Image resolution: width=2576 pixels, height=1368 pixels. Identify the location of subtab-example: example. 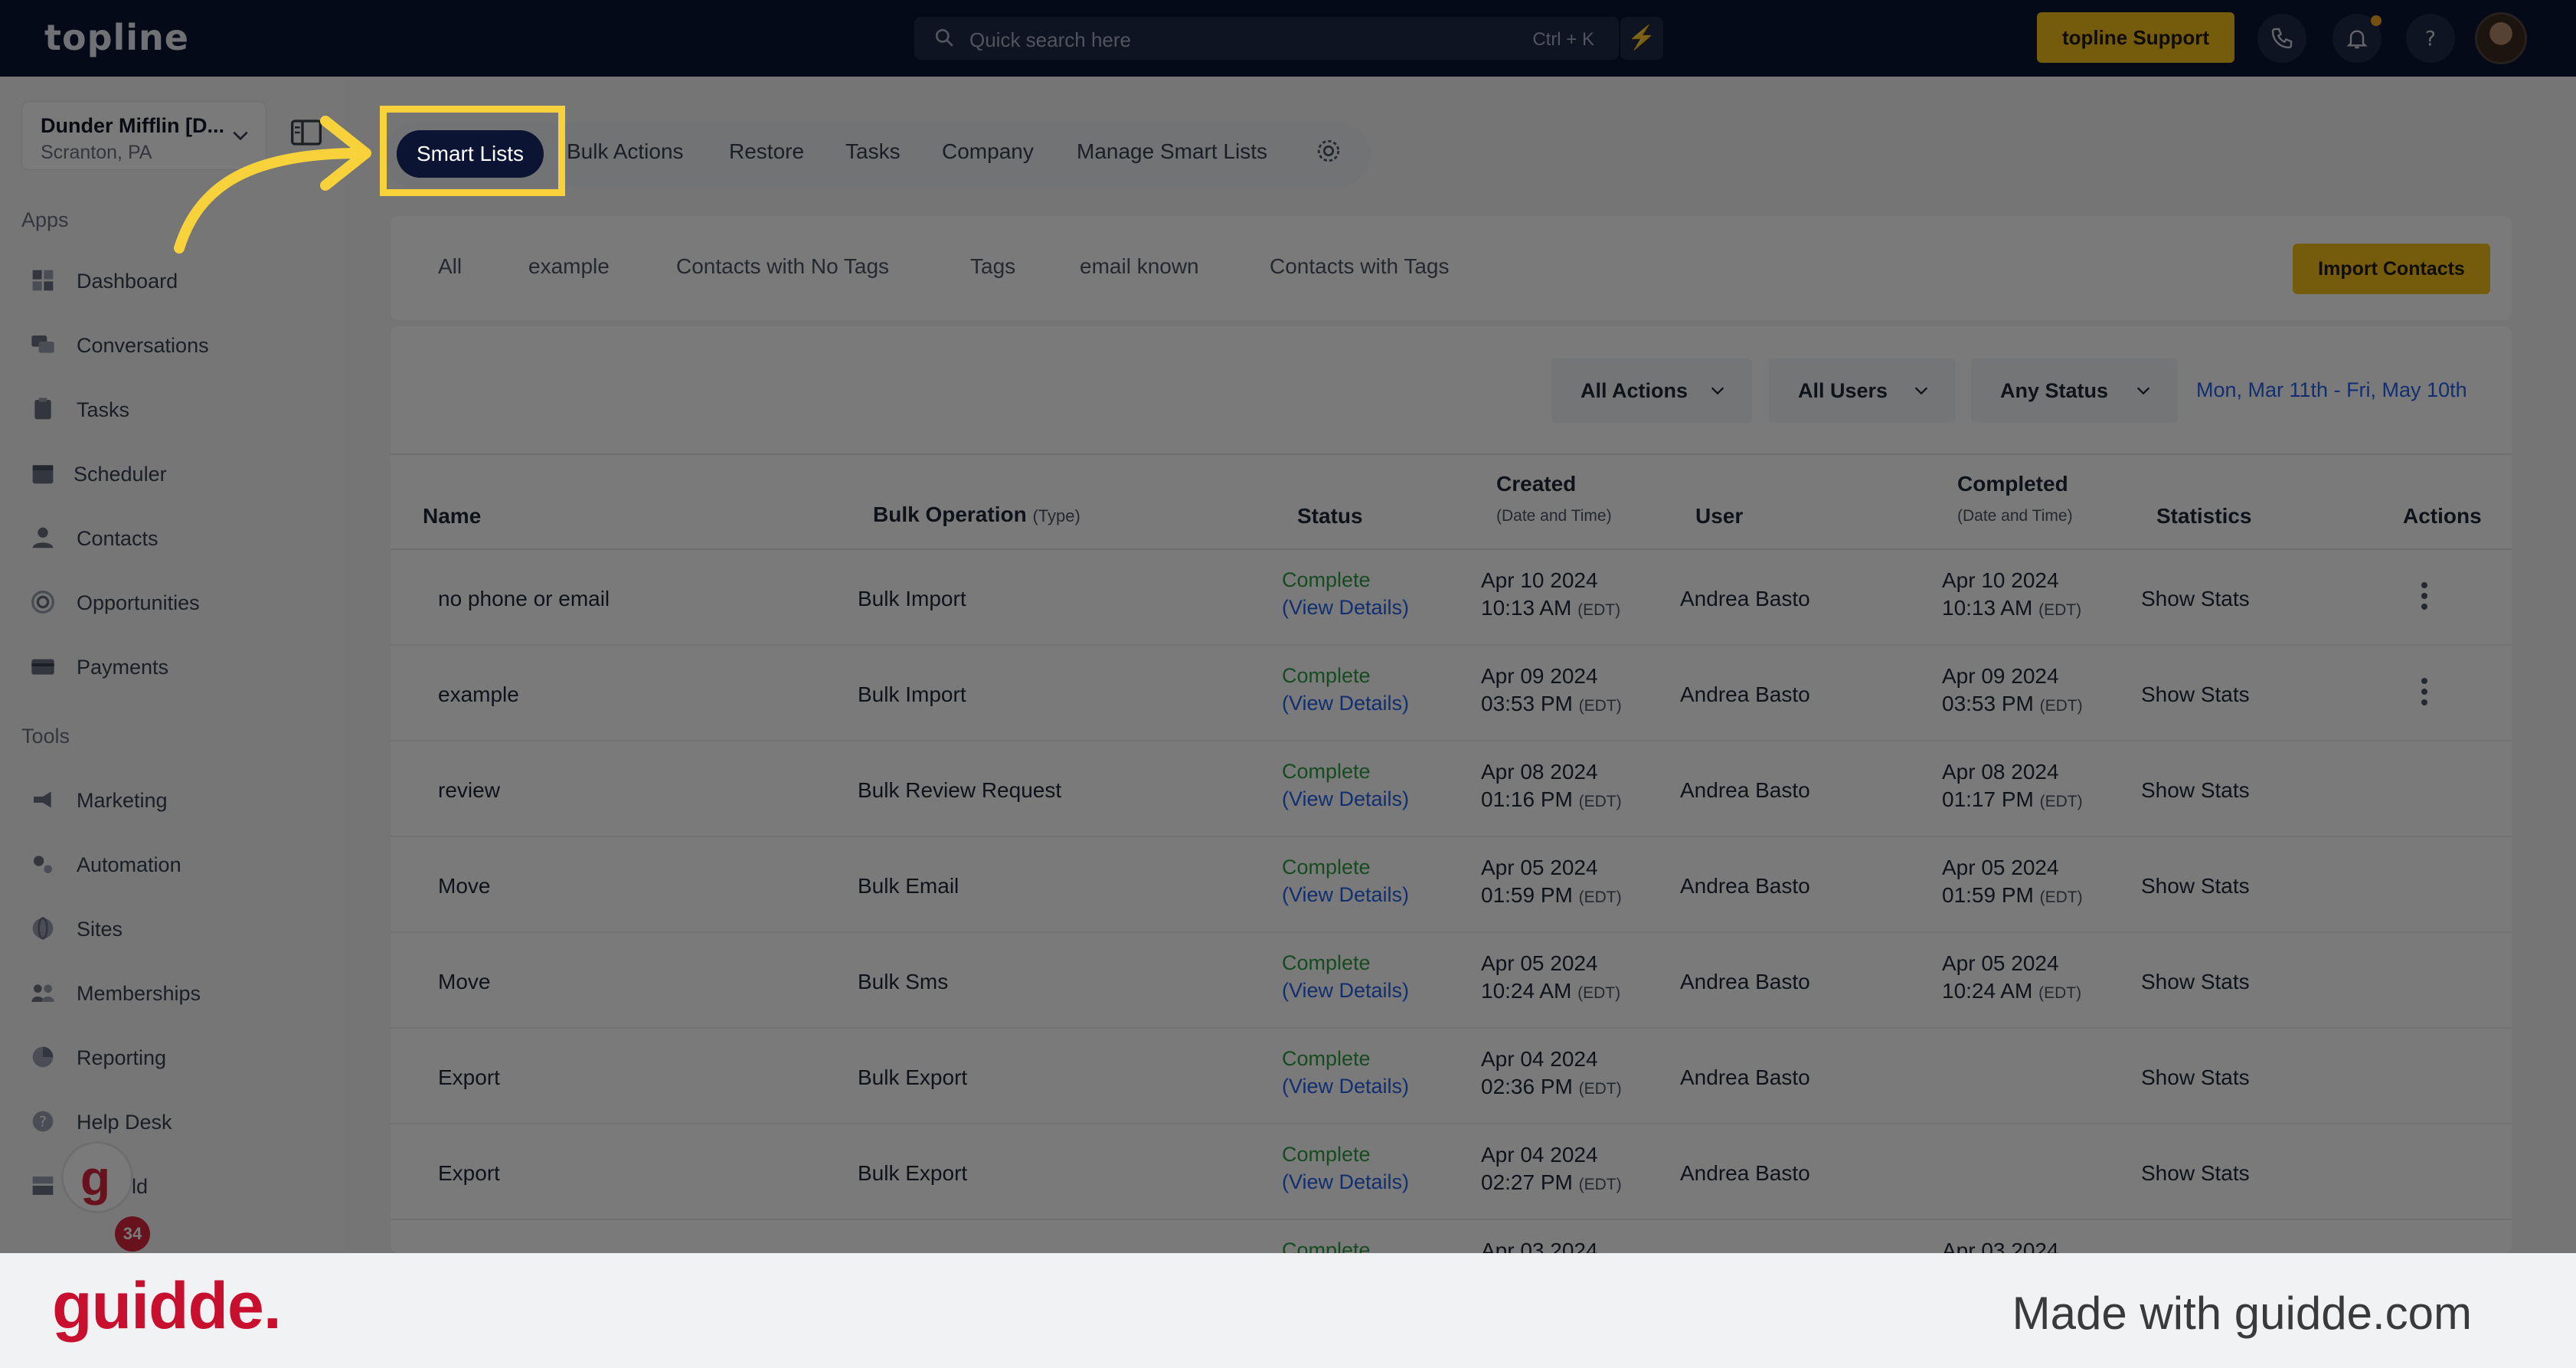
(569, 266).